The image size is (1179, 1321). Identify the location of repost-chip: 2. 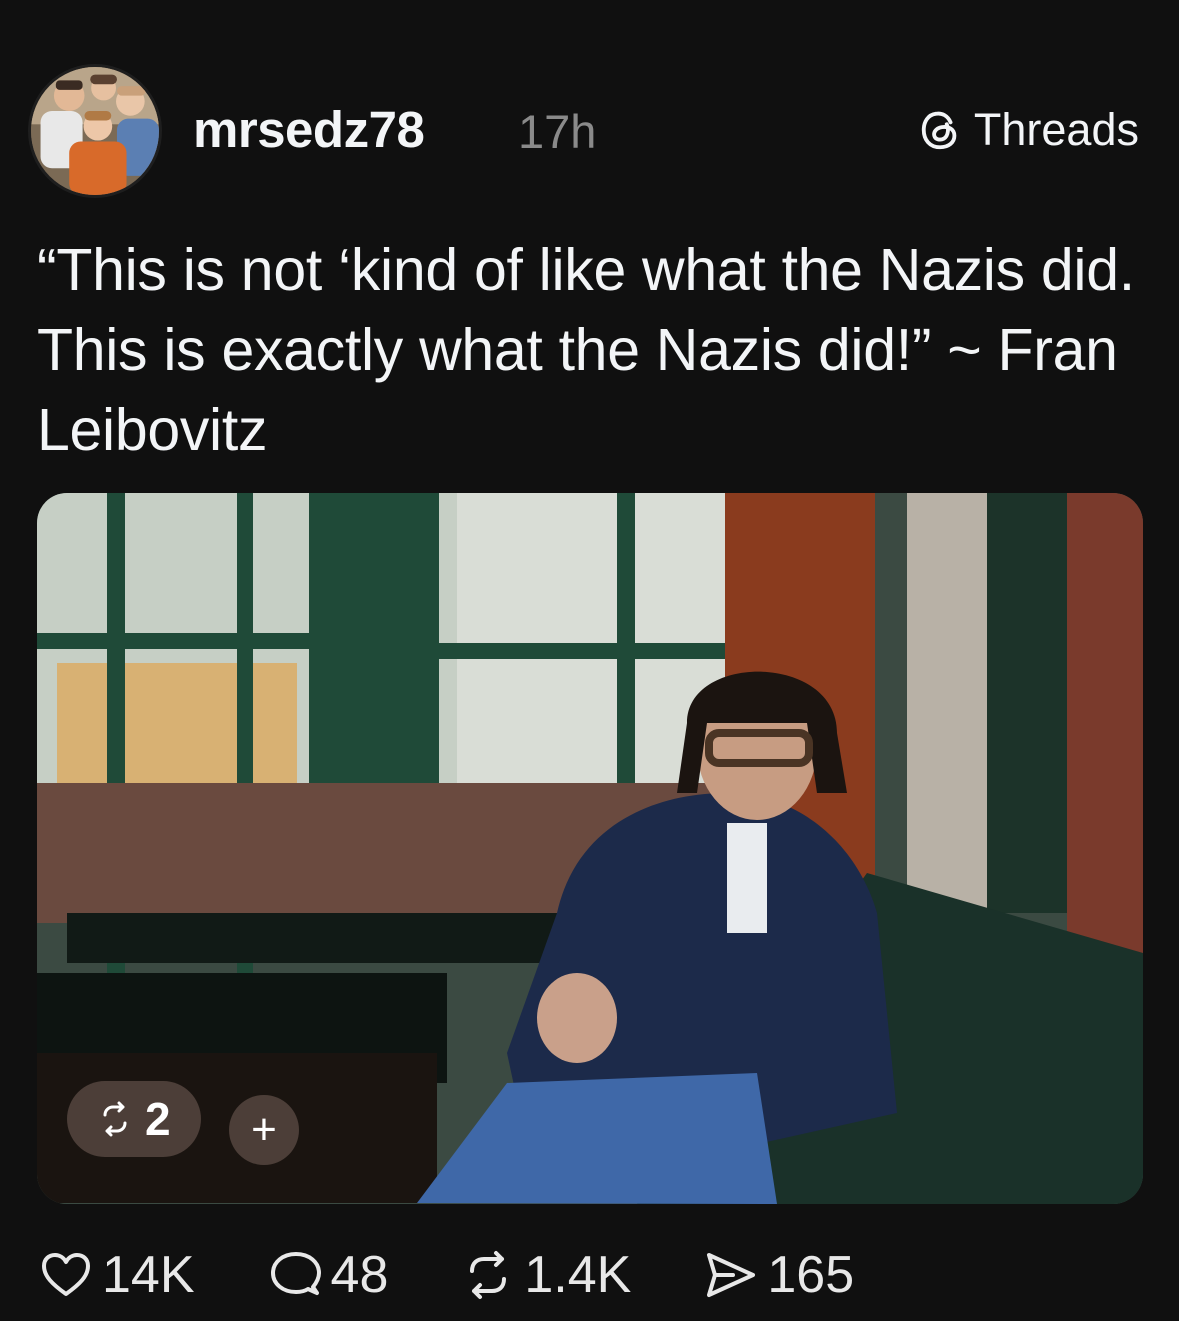
(134, 1119).